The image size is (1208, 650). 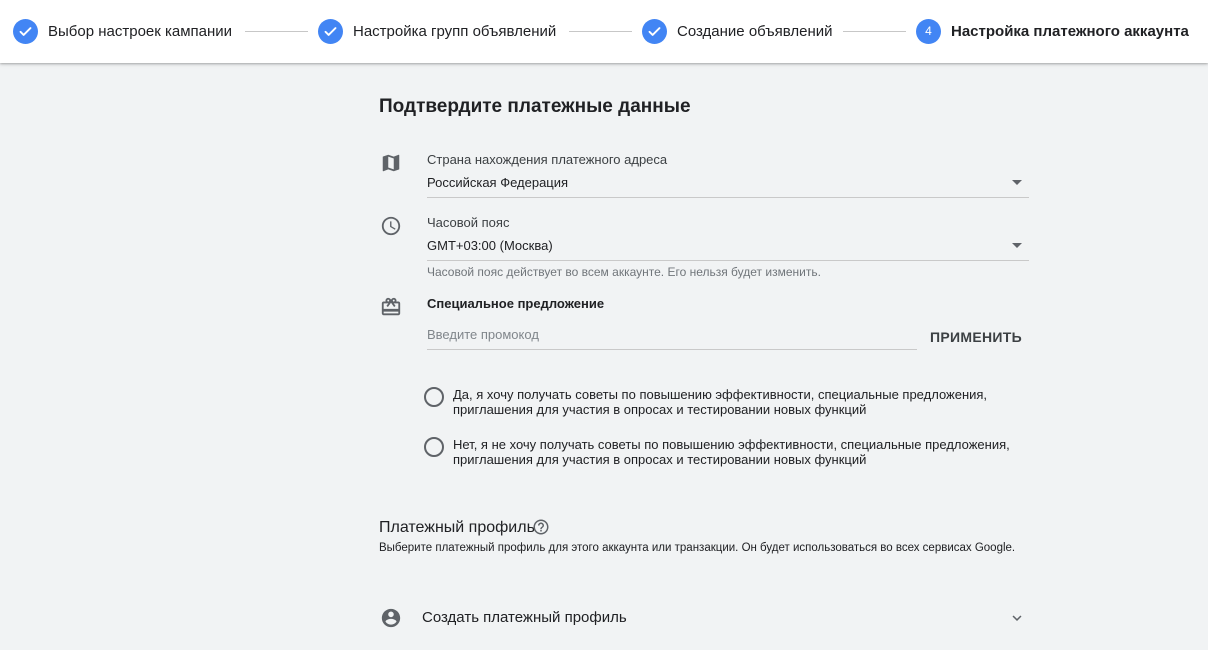 What do you see at coordinates (704, 618) in the screenshot?
I see `create-payment-profile-row: Создать платежный профиль` at bounding box center [704, 618].